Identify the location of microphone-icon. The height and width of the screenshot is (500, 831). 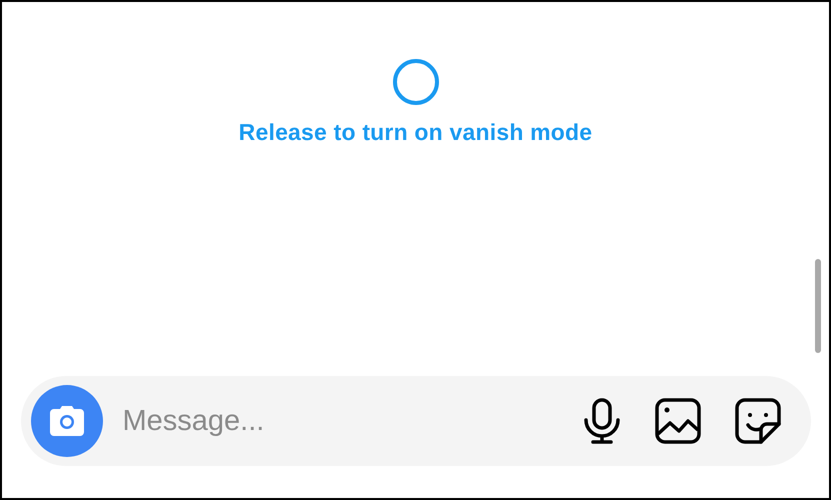
(601, 421).